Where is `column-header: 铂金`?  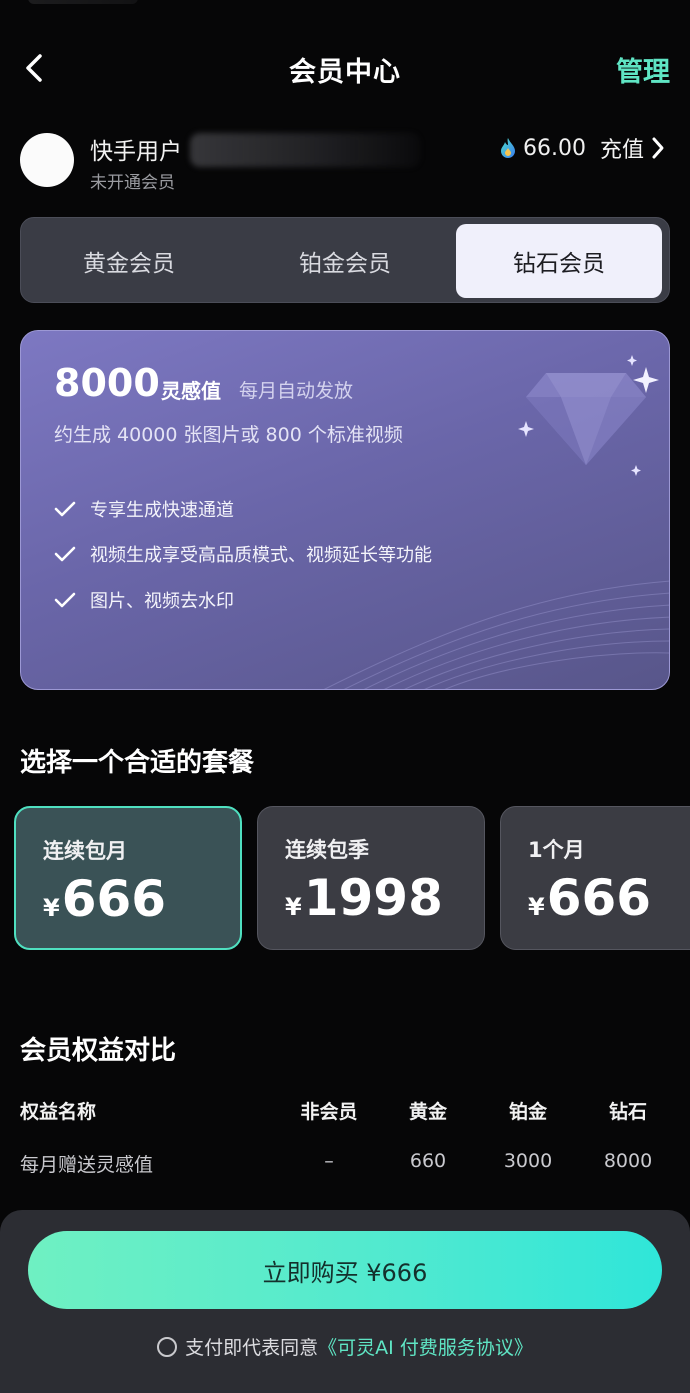 column-header: 铂金 is located at coordinates (527, 1112).